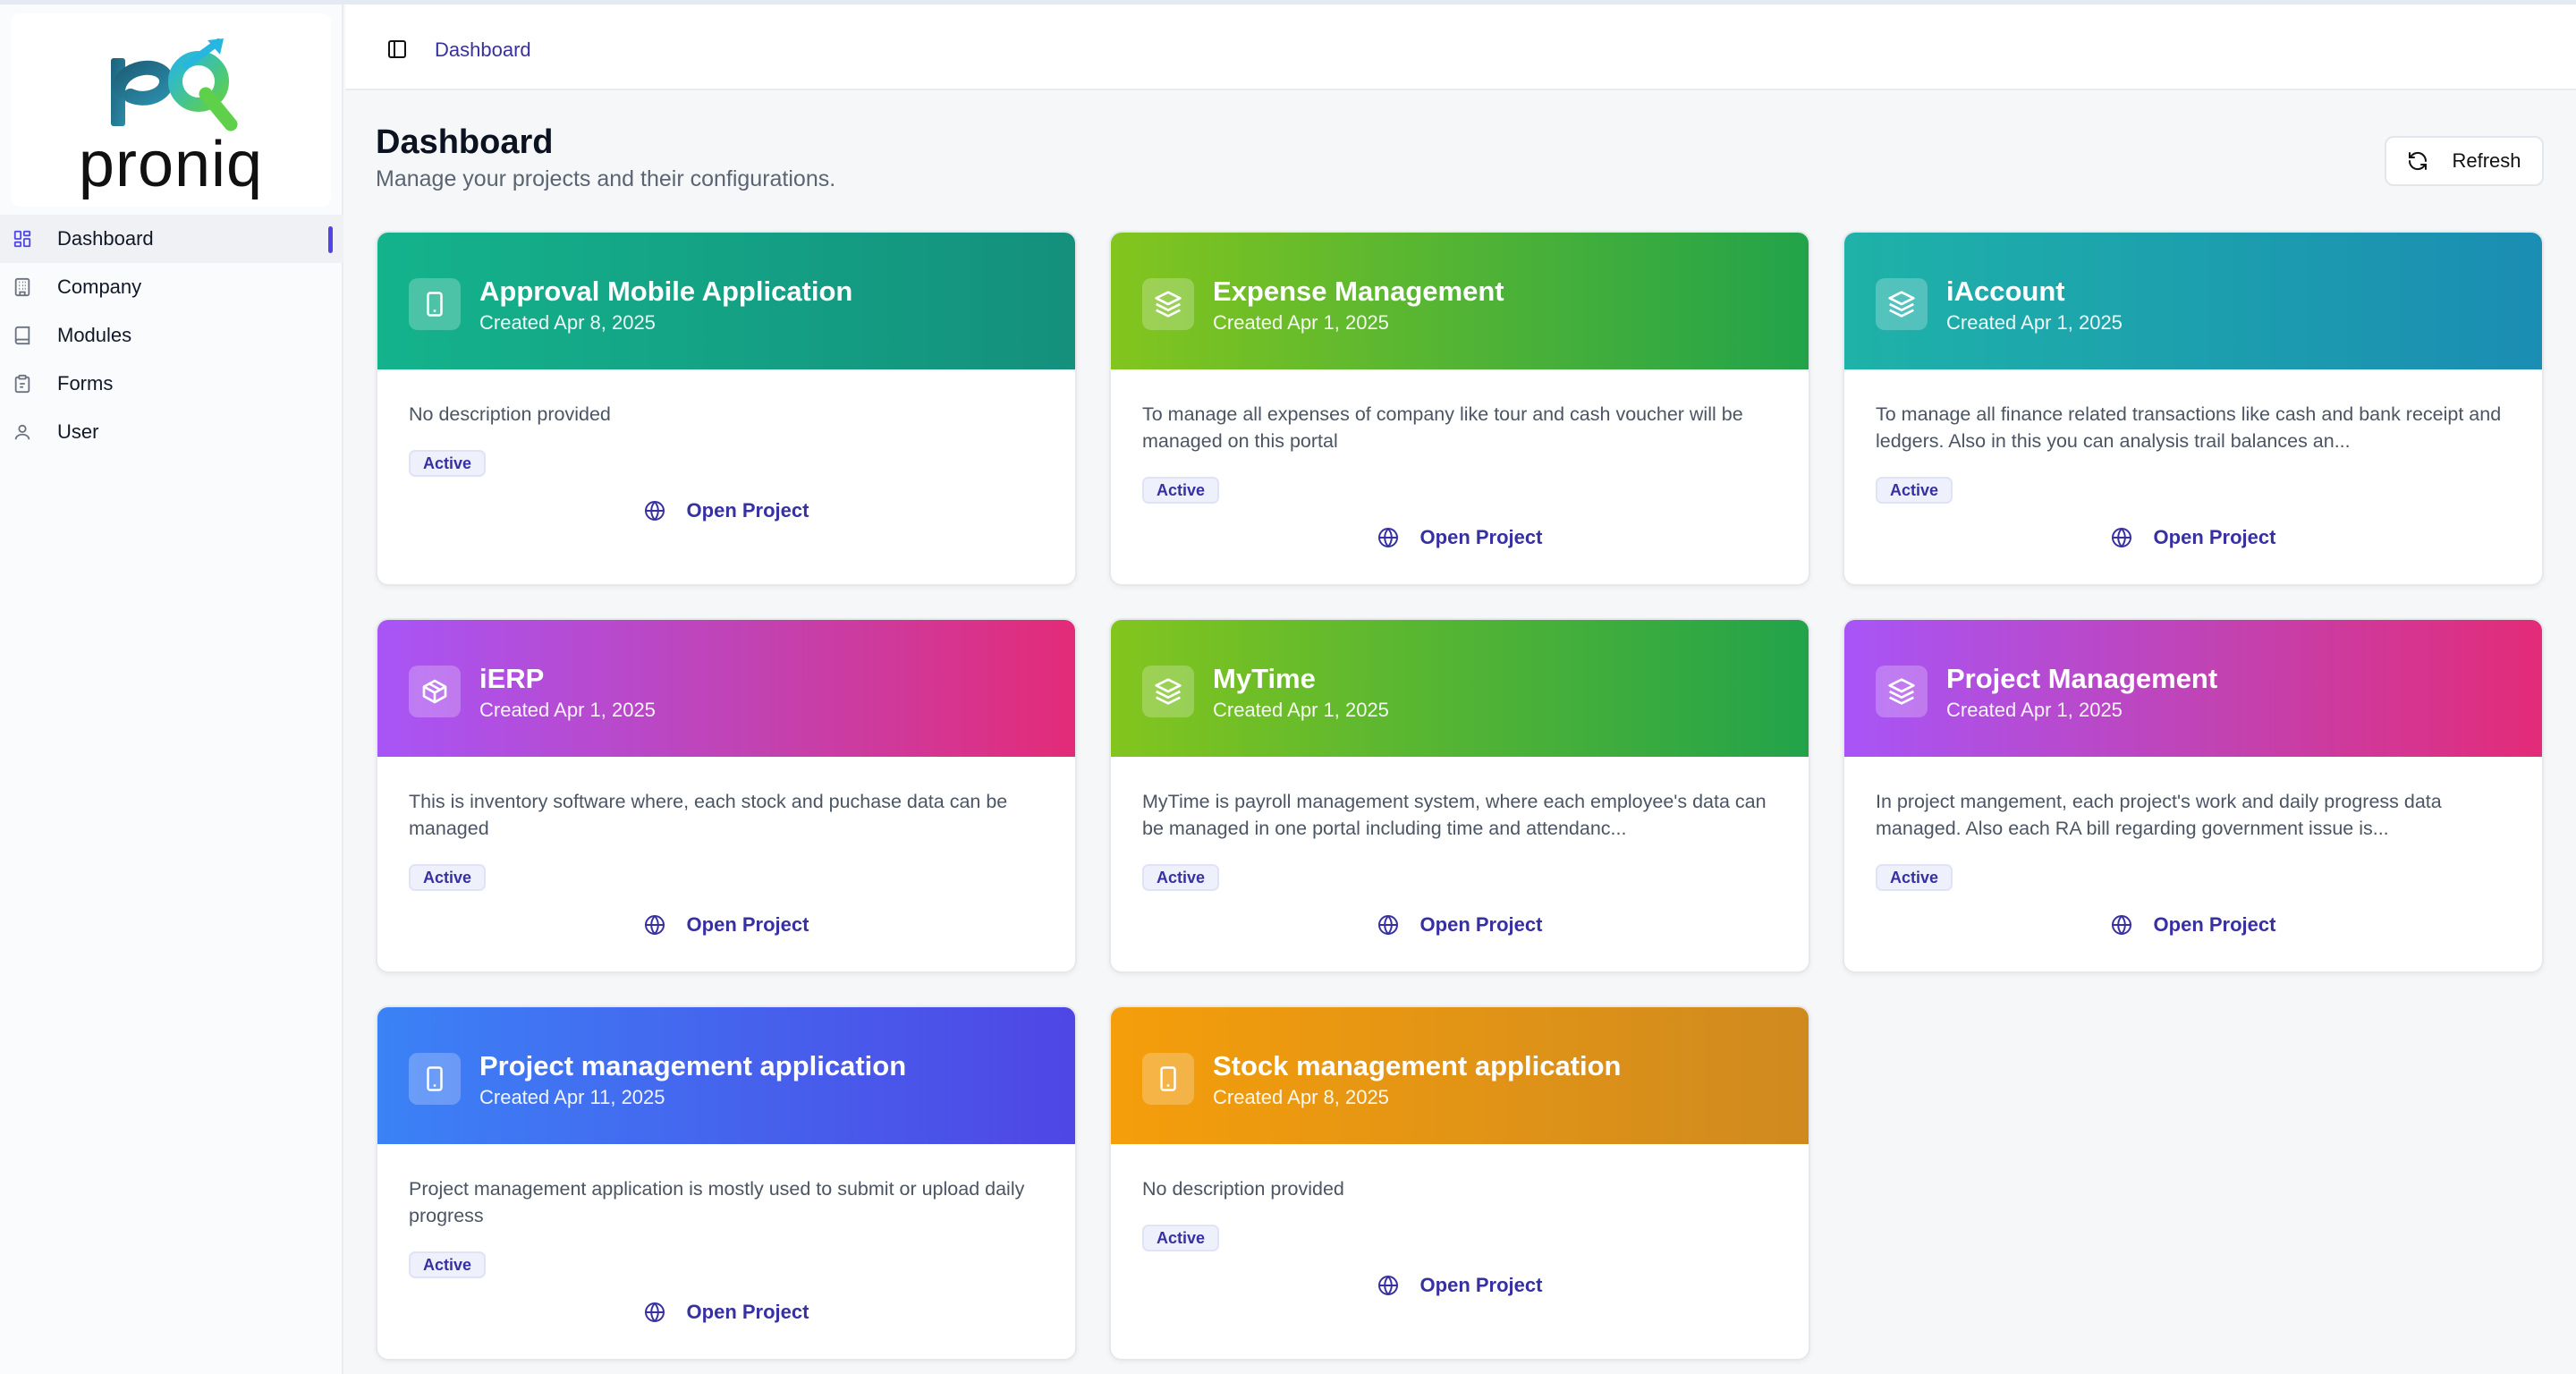 Image resolution: width=2576 pixels, height=1374 pixels. I want to click on card-created-date: Created Apr 11, 2025, so click(572, 1097).